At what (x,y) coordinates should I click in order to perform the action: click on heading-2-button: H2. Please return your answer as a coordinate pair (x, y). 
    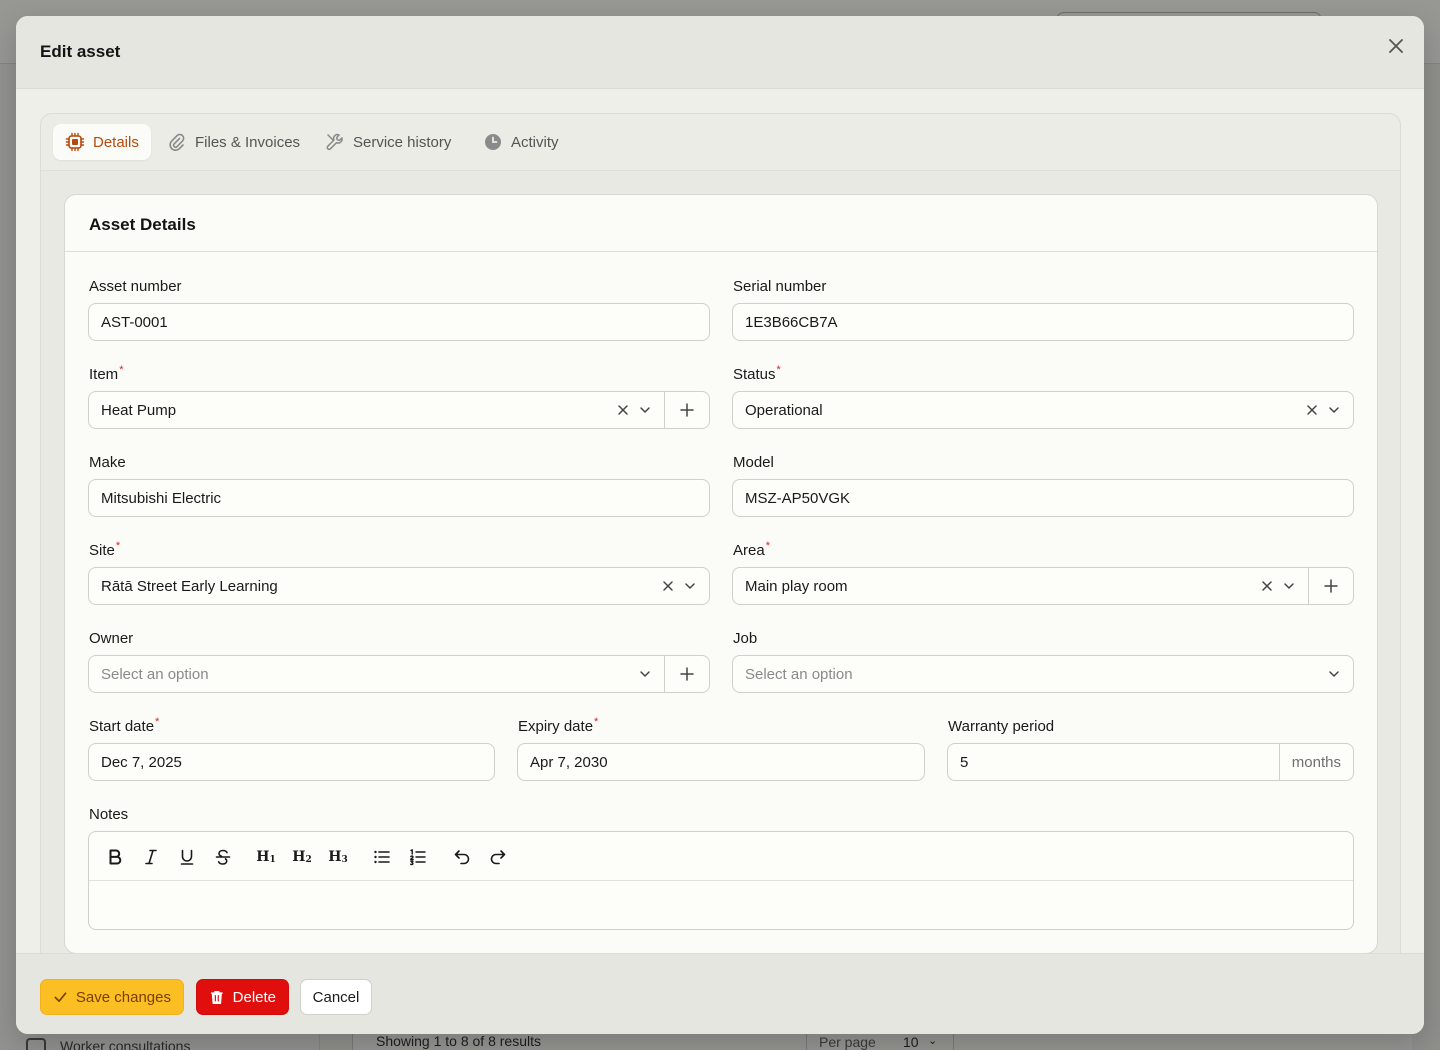
    Looking at the image, I should click on (302, 857).